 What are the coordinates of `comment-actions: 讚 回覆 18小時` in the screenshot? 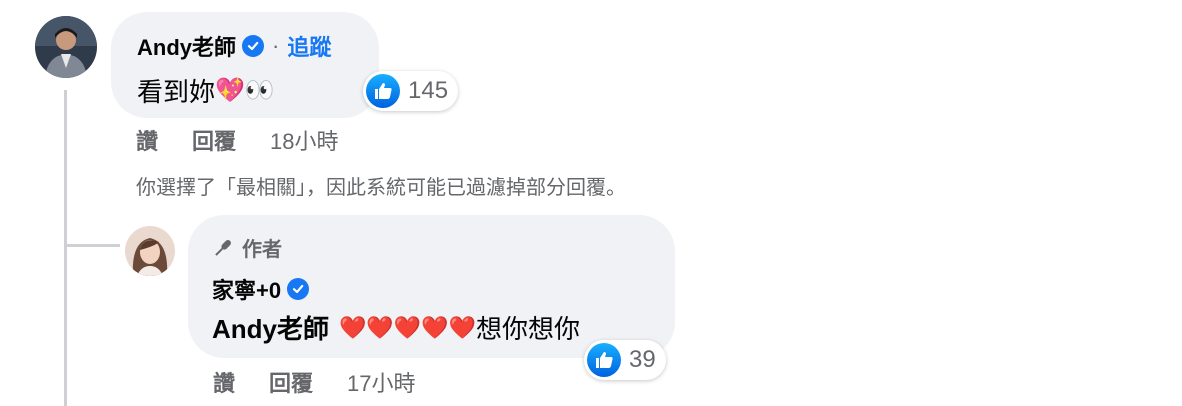 It's located at (237, 140).